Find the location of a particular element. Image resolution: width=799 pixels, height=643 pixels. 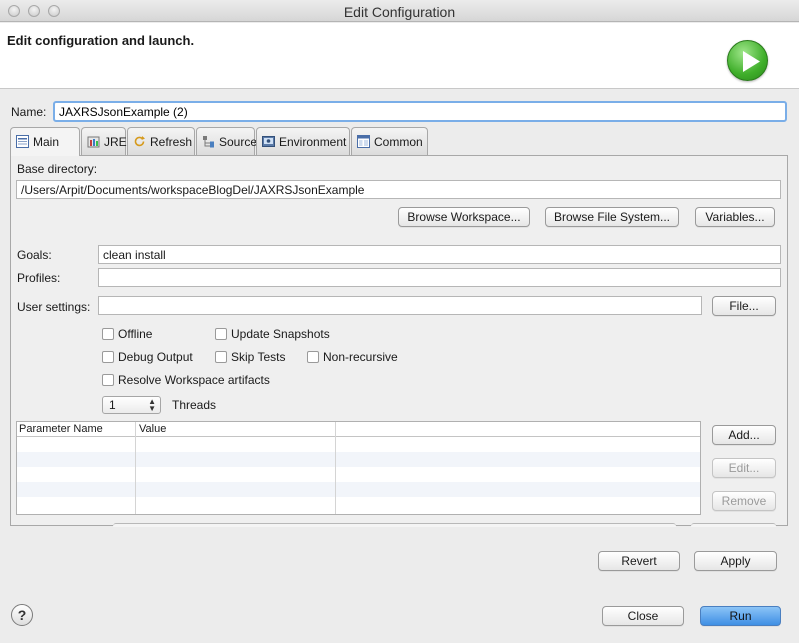

run-launch-icon is located at coordinates (747, 60).